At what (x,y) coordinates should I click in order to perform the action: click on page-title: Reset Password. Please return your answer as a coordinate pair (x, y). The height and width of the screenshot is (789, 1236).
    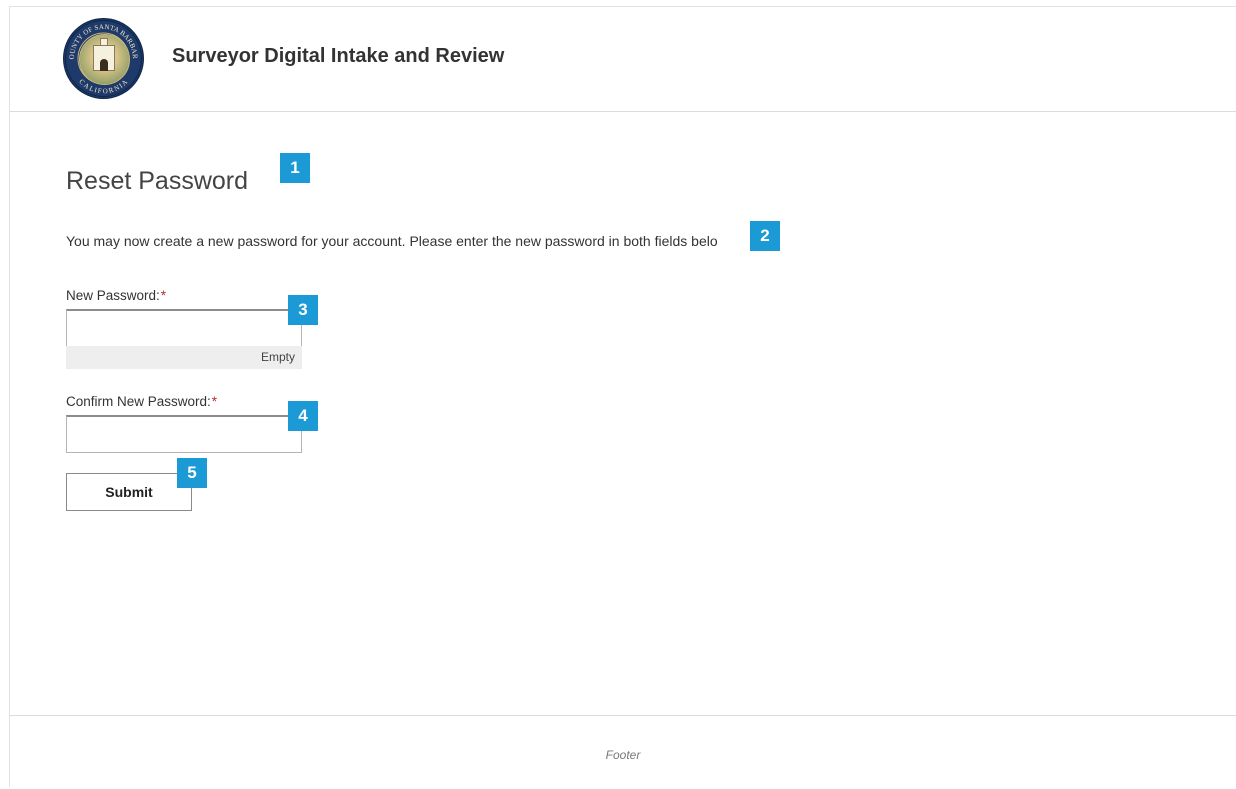
    Looking at the image, I should click on (157, 181).